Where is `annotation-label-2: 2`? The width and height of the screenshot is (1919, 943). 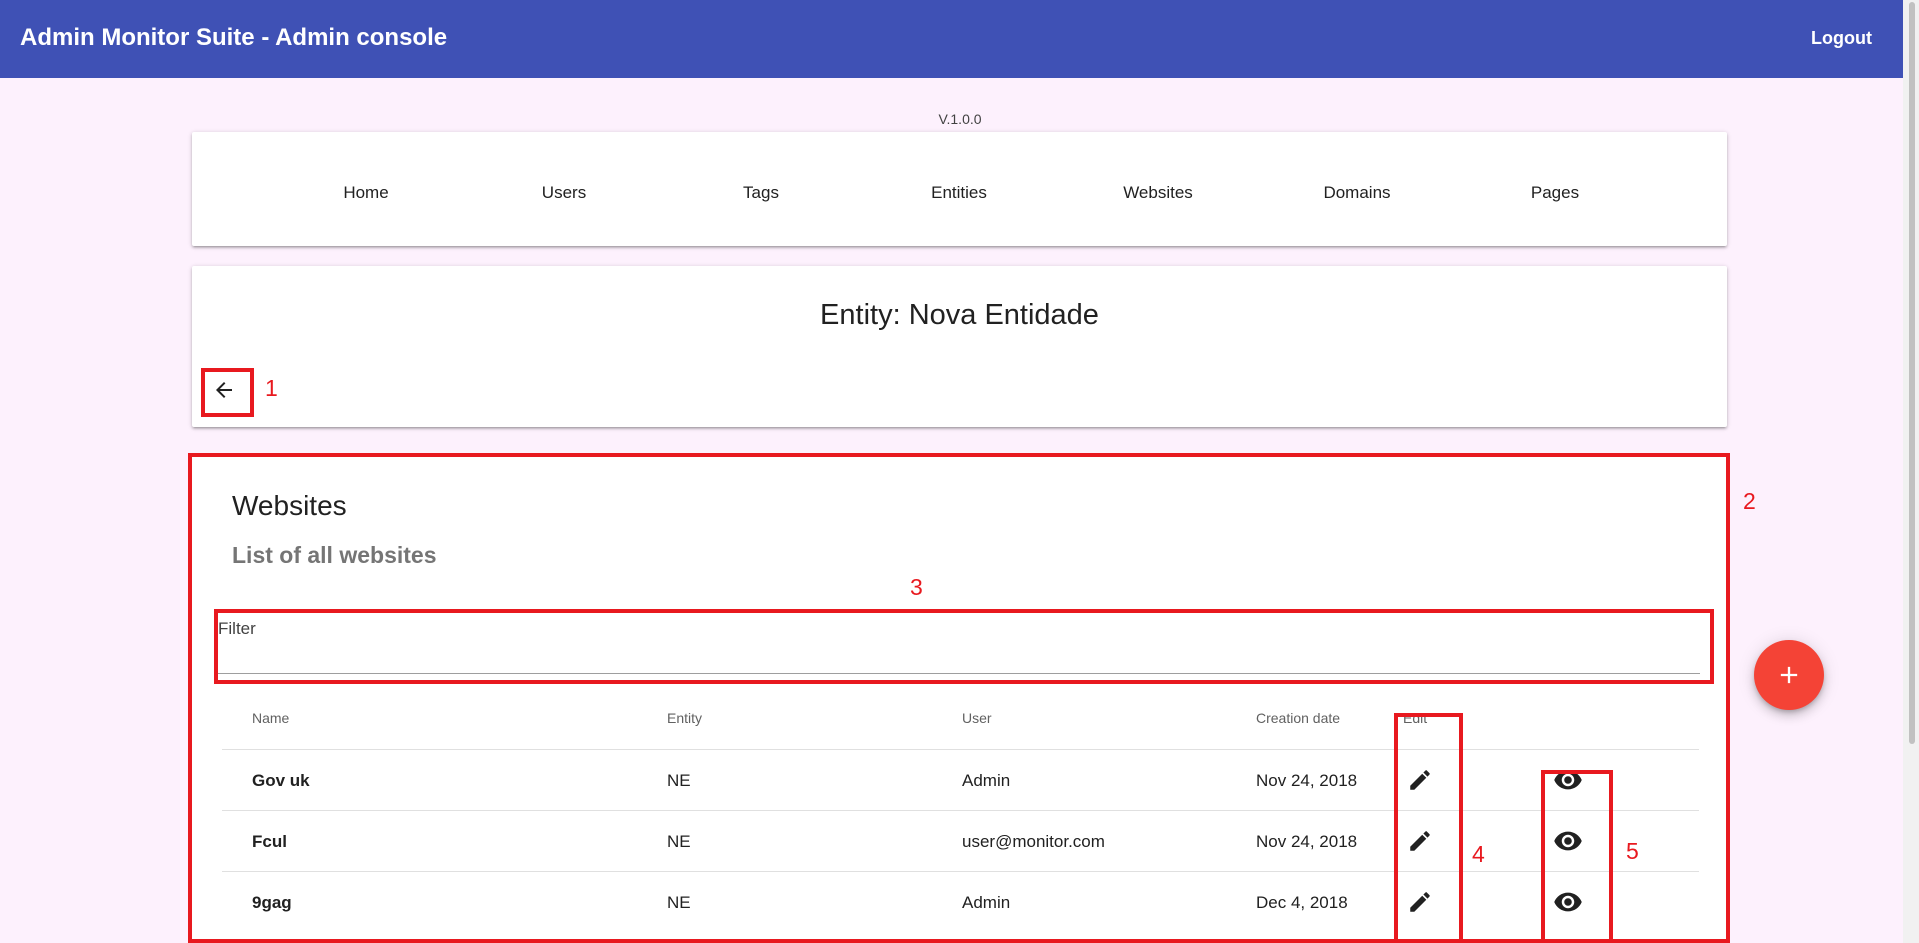 annotation-label-2: 2 is located at coordinates (1749, 501).